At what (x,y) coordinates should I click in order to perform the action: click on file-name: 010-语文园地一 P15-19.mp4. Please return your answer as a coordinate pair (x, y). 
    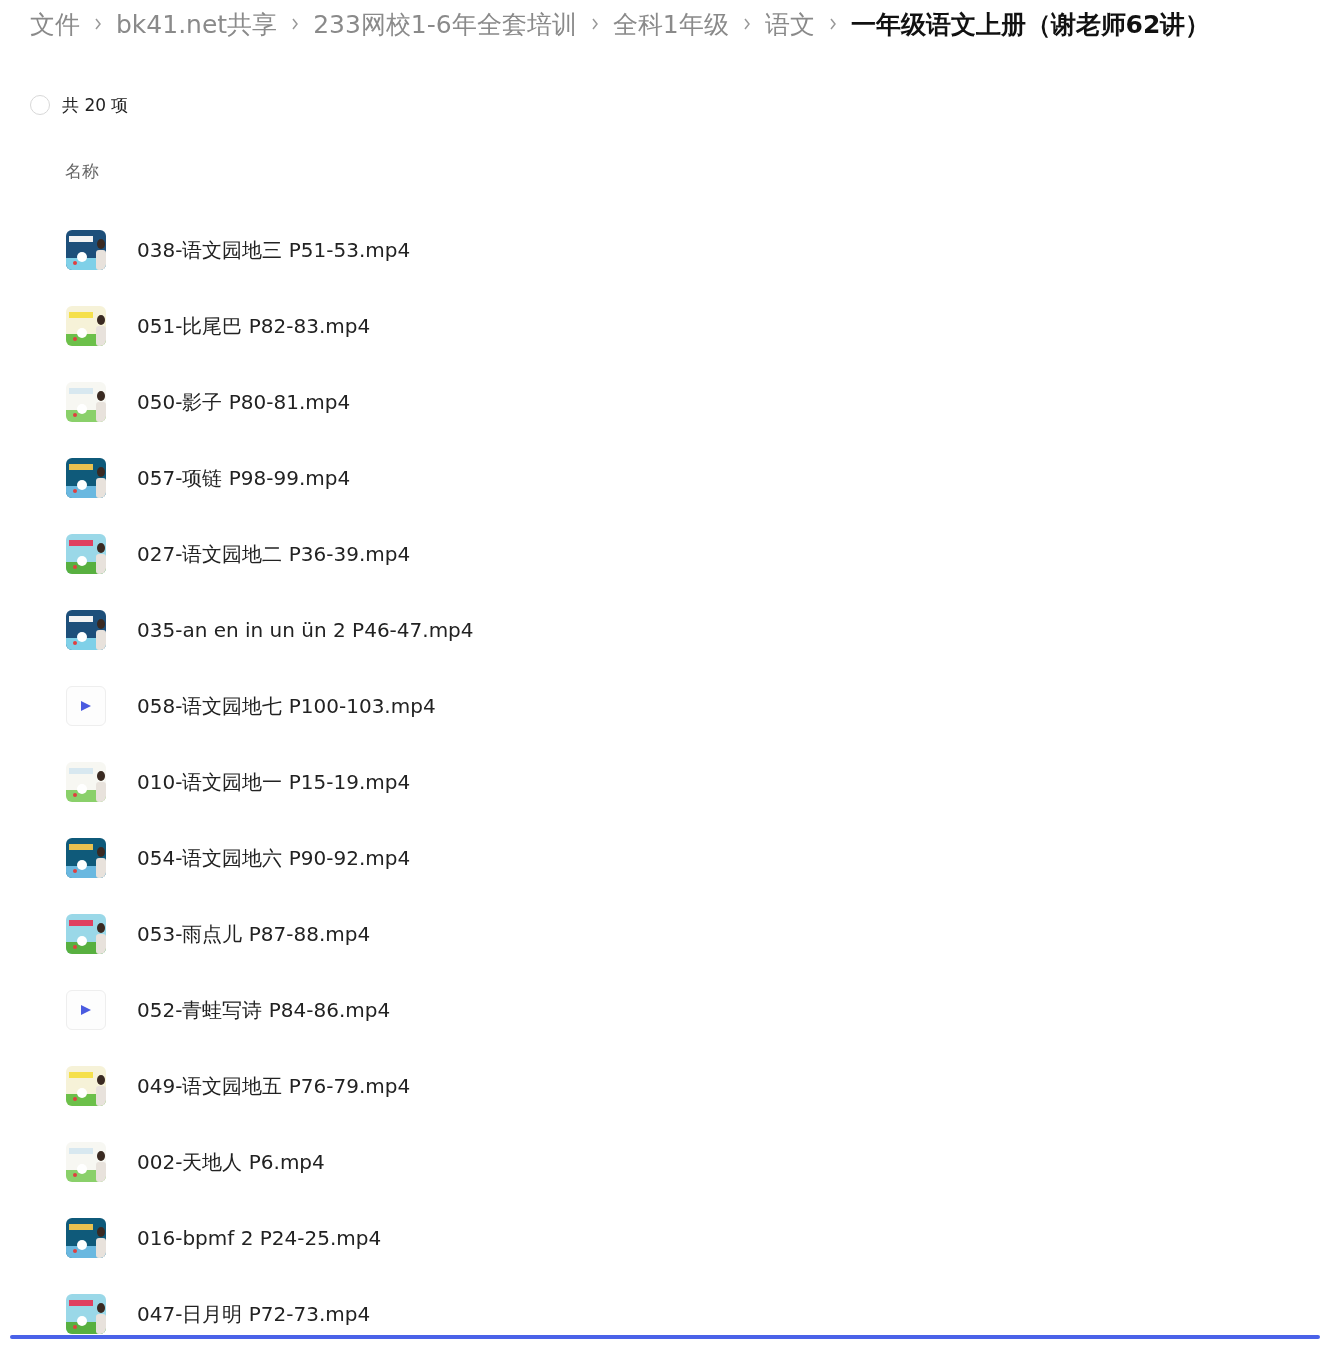
    Looking at the image, I should click on (274, 782).